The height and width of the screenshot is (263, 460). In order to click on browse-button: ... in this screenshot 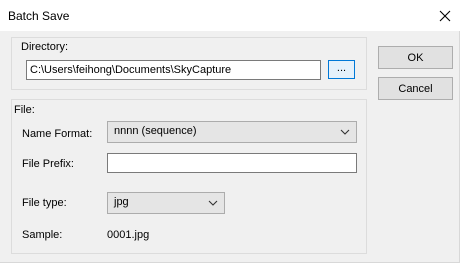, I will do `click(341, 69)`.